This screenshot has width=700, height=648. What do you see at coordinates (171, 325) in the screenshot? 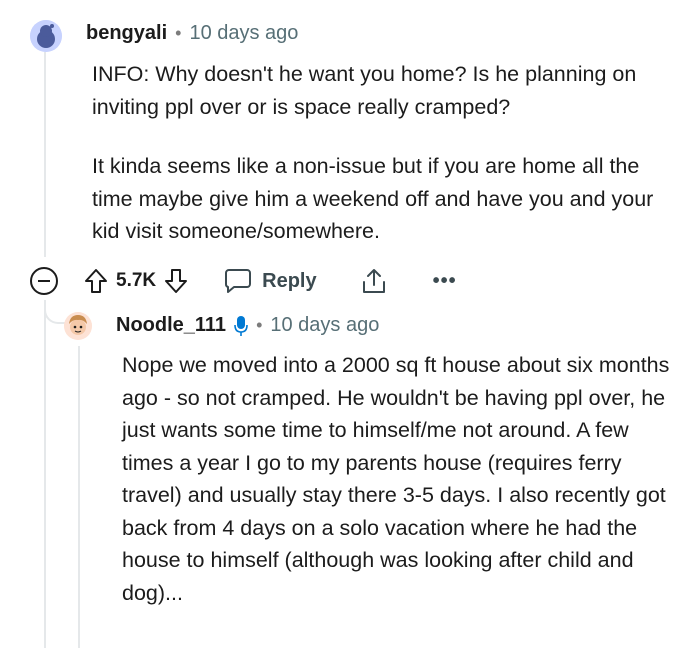
I see `username: Noodle_111` at bounding box center [171, 325].